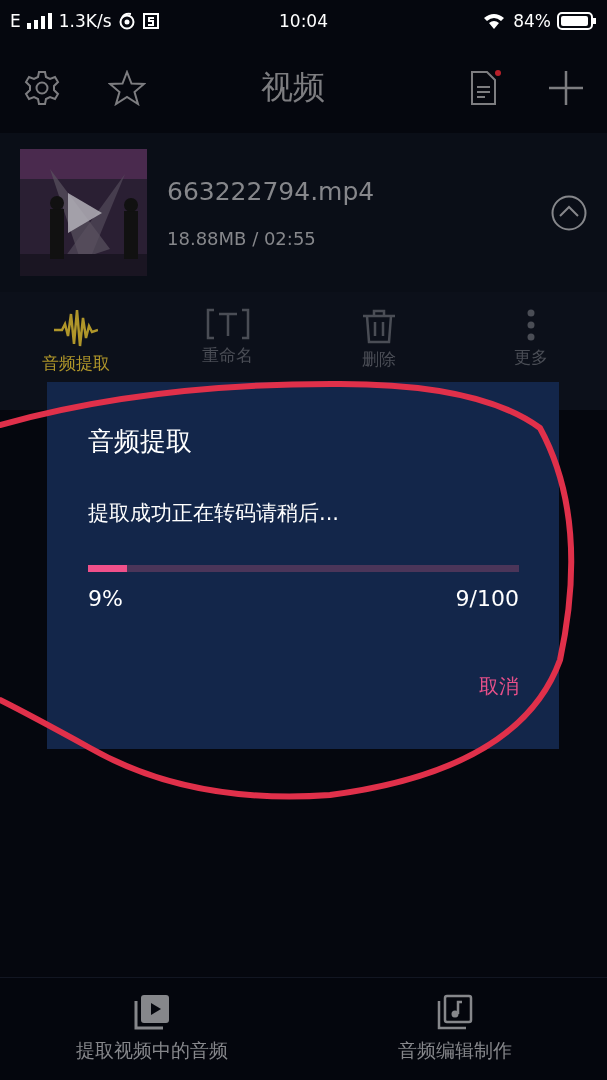  What do you see at coordinates (455, 1012) in the screenshot?
I see `music-library-icon` at bounding box center [455, 1012].